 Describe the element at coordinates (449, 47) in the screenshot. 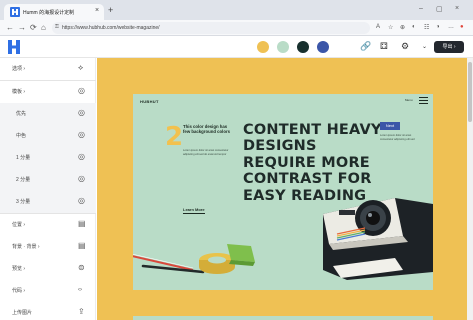

I see `export-button: 导出 ›` at that location.